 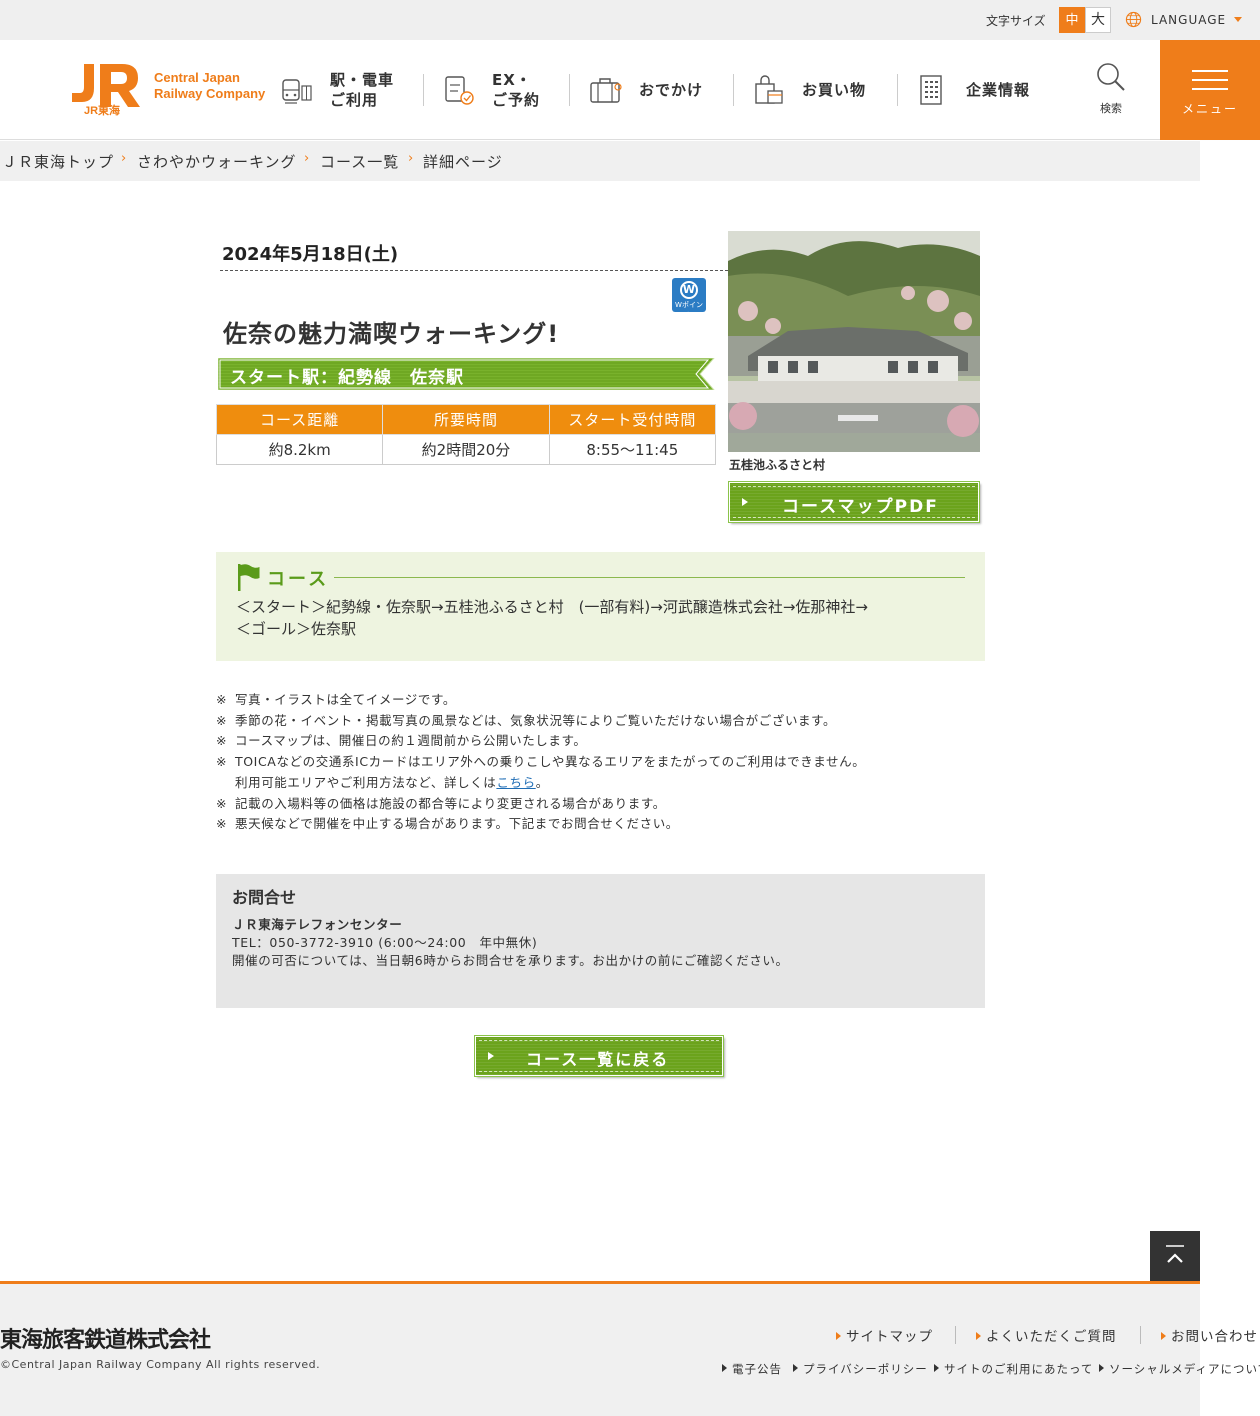 What do you see at coordinates (606, 90) in the screenshot?
I see `suitcase-icon` at bounding box center [606, 90].